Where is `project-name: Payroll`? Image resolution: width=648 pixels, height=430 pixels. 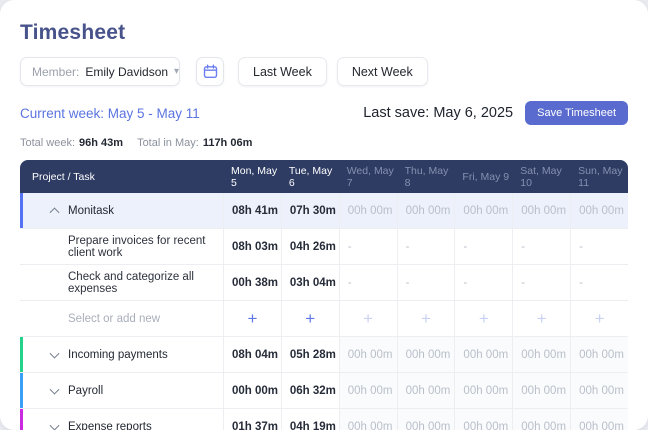
project-name: Payroll is located at coordinates (121, 390).